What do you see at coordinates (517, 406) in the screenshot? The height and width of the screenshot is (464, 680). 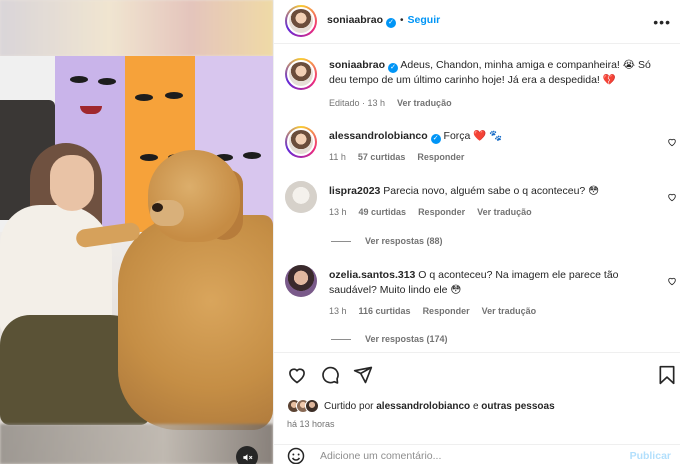 I see `liked-by-others: outras pessoas` at bounding box center [517, 406].